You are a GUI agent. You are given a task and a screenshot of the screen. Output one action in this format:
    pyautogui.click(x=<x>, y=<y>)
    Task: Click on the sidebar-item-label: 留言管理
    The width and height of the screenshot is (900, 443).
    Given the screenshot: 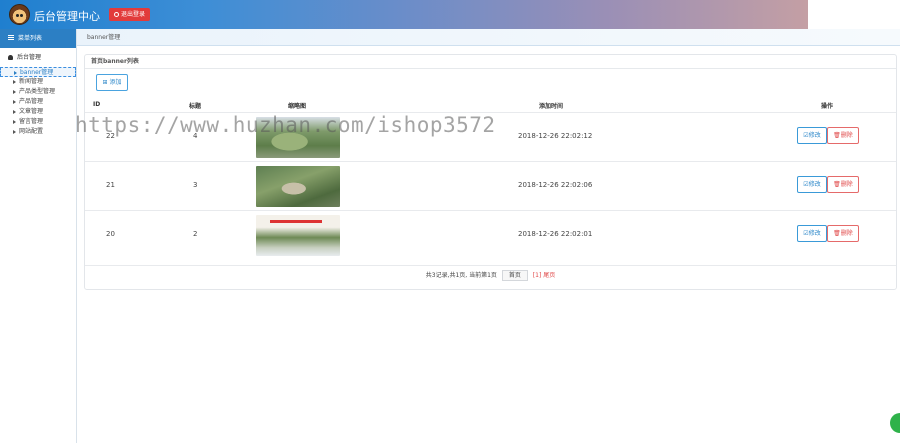 What is the action you would take?
    pyautogui.click(x=31, y=121)
    